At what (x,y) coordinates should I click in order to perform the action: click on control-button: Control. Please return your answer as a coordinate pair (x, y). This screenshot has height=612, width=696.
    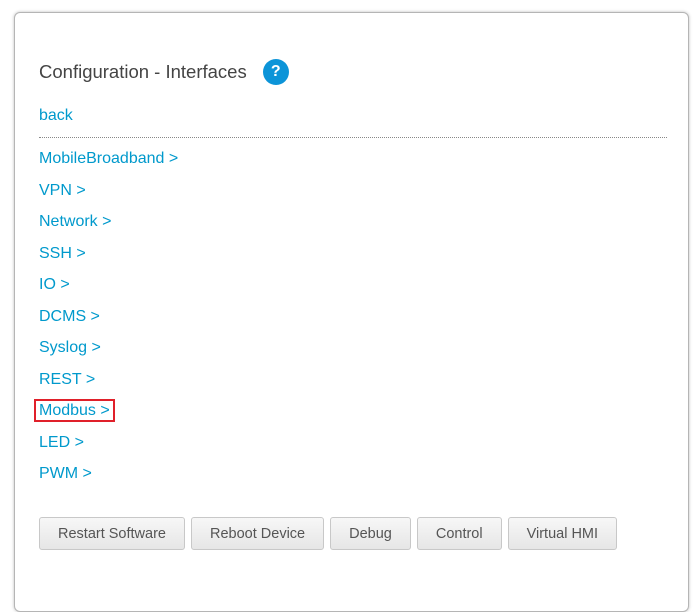
    Looking at the image, I should click on (459, 533).